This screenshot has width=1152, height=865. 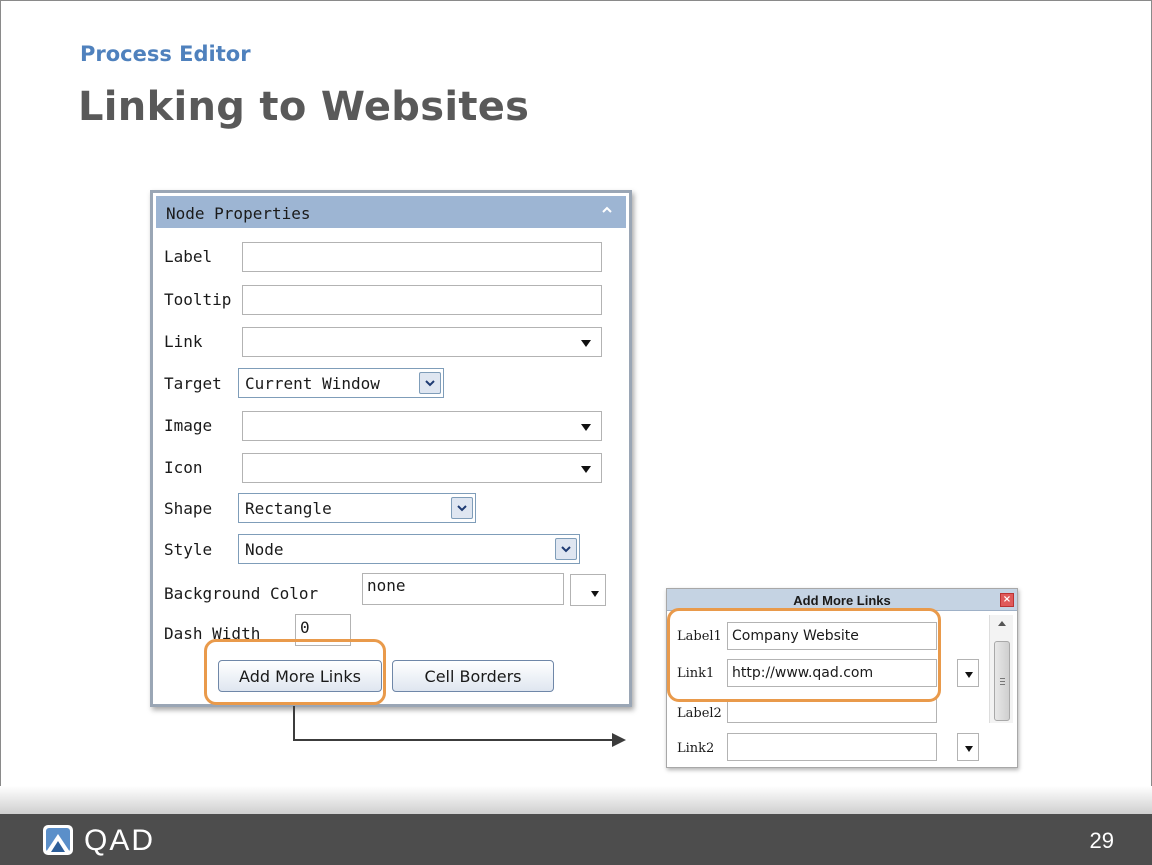 I want to click on footer-bar: QAD 29, so click(x=576, y=839).